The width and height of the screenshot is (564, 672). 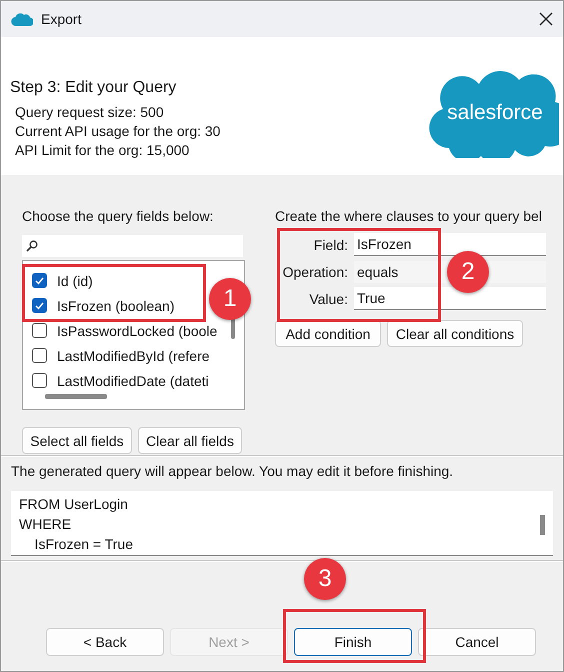 I want to click on info-line: Query request size: 500, so click(x=89, y=112).